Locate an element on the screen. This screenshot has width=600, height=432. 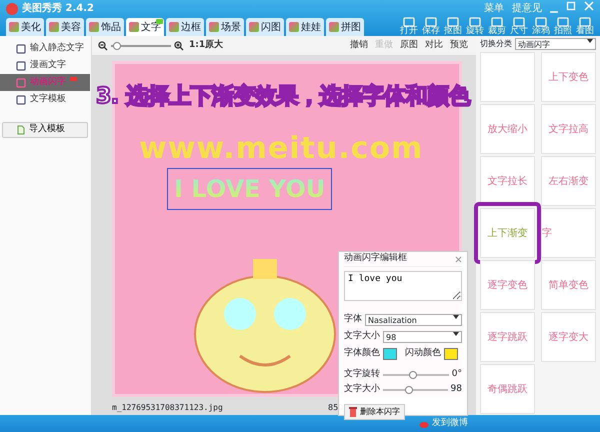
tab: 饰品 is located at coordinates (105, 27).